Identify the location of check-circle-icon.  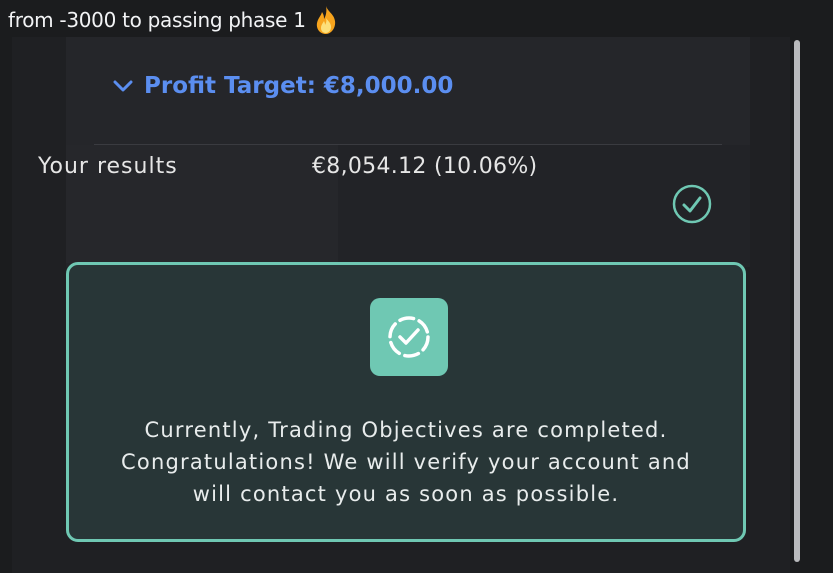
(692, 204).